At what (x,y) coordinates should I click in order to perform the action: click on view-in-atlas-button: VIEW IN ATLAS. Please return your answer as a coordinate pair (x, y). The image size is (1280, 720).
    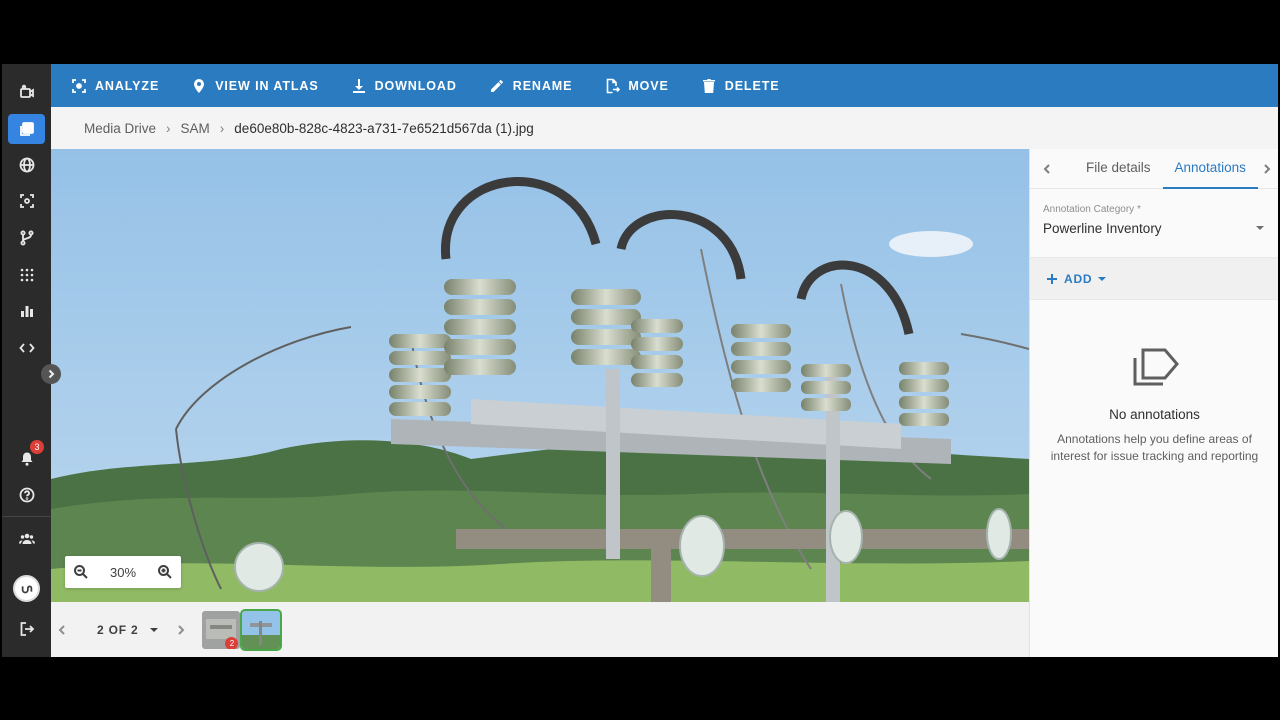
    Looking at the image, I should click on (254, 85).